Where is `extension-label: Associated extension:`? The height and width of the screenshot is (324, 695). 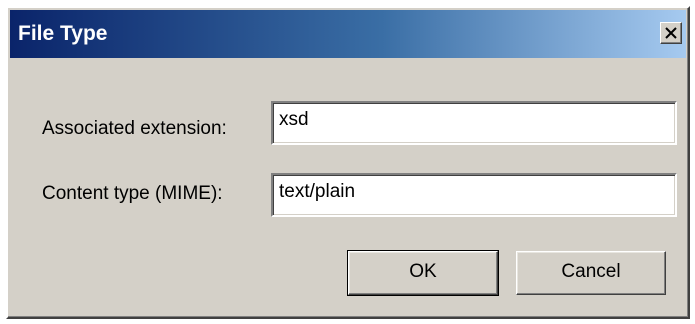
extension-label: Associated extension: is located at coordinates (134, 128).